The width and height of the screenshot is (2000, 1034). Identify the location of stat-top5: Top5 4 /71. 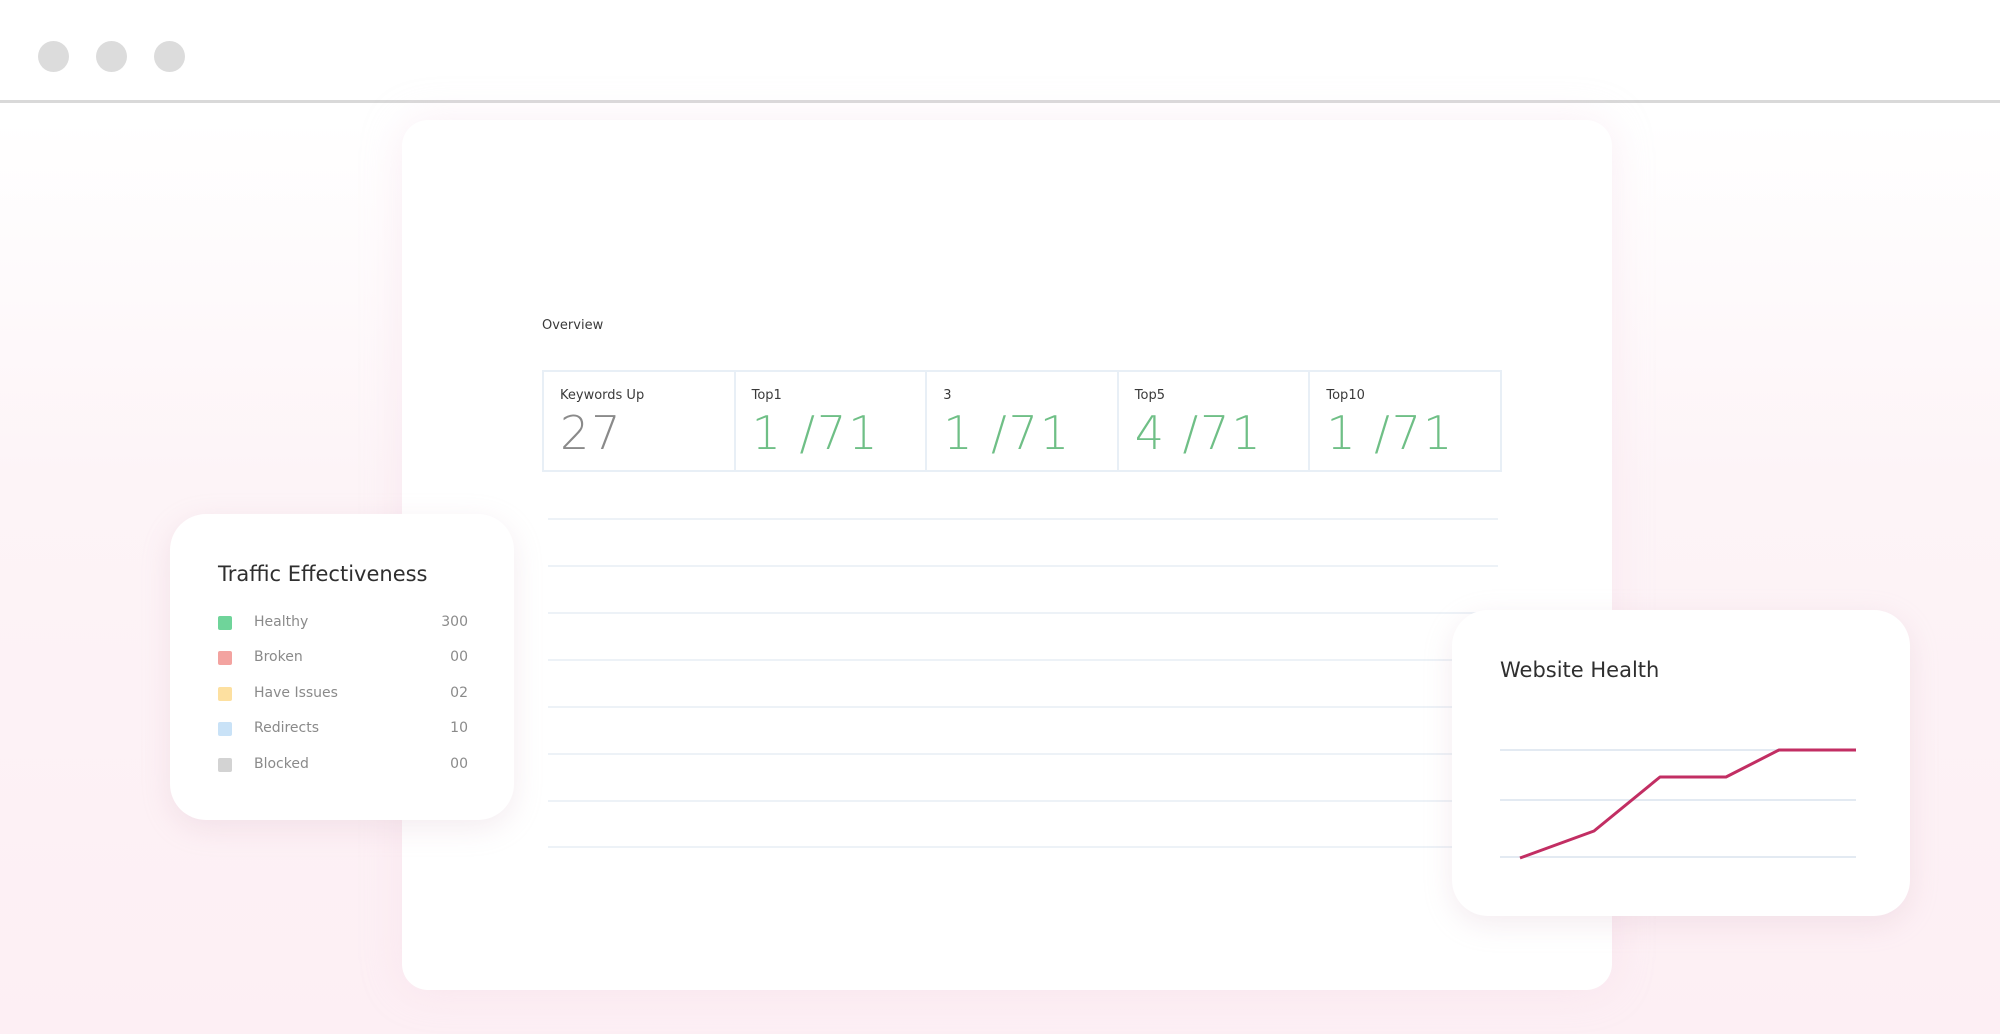
(1215, 421).